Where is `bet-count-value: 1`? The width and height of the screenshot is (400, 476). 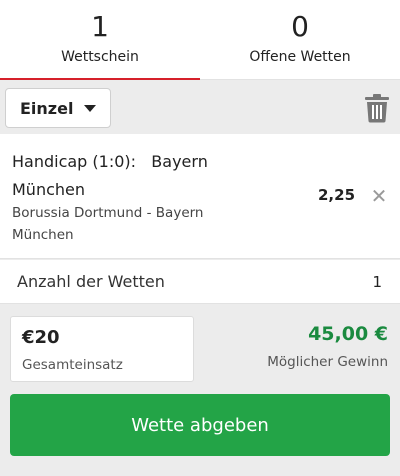
bet-count-value: 1 is located at coordinates (377, 282).